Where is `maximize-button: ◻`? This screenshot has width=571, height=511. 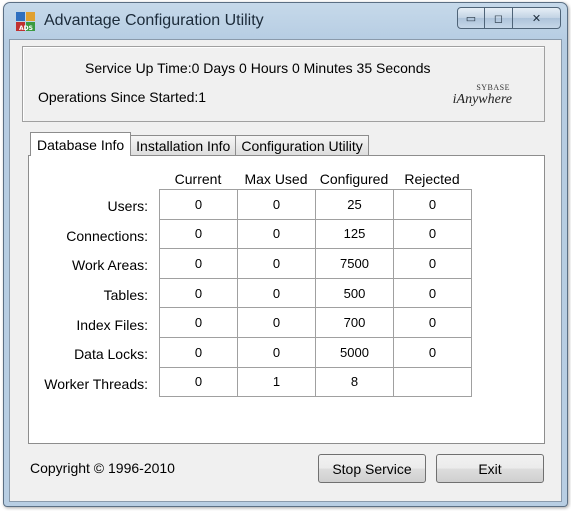
maximize-button: ◻ is located at coordinates (499, 18).